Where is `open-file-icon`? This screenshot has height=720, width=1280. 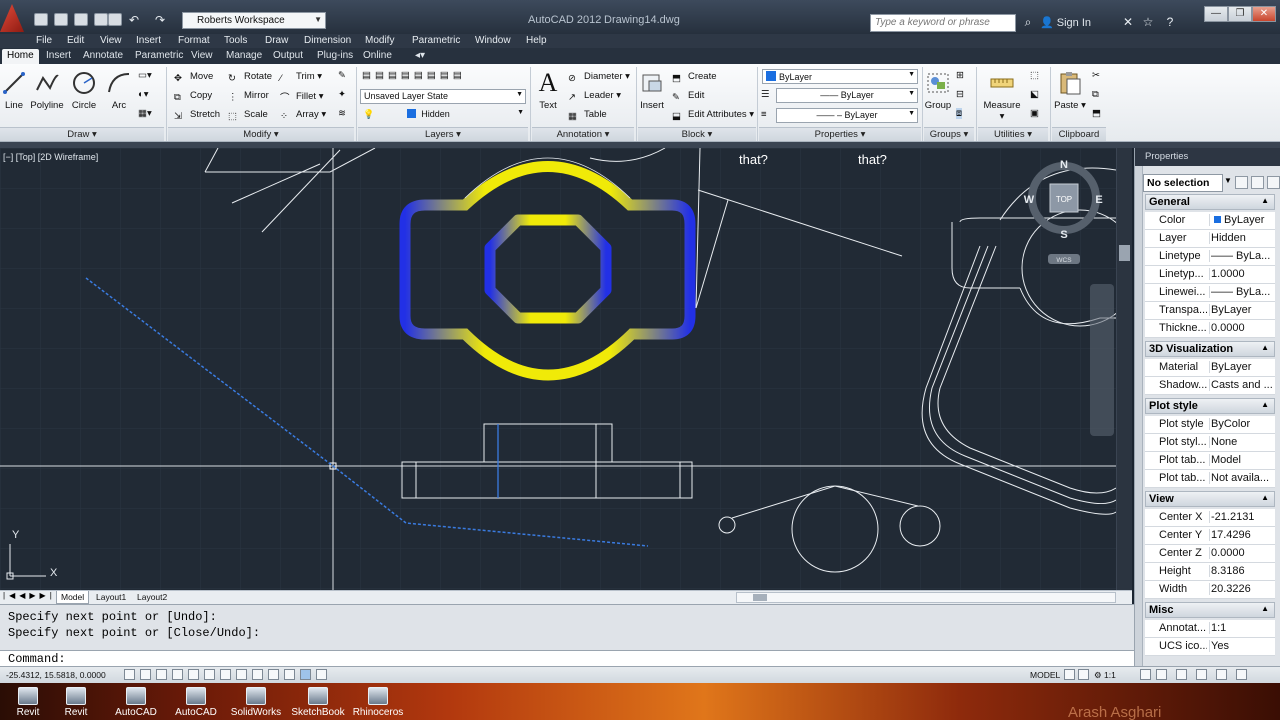 open-file-icon is located at coordinates (61, 19).